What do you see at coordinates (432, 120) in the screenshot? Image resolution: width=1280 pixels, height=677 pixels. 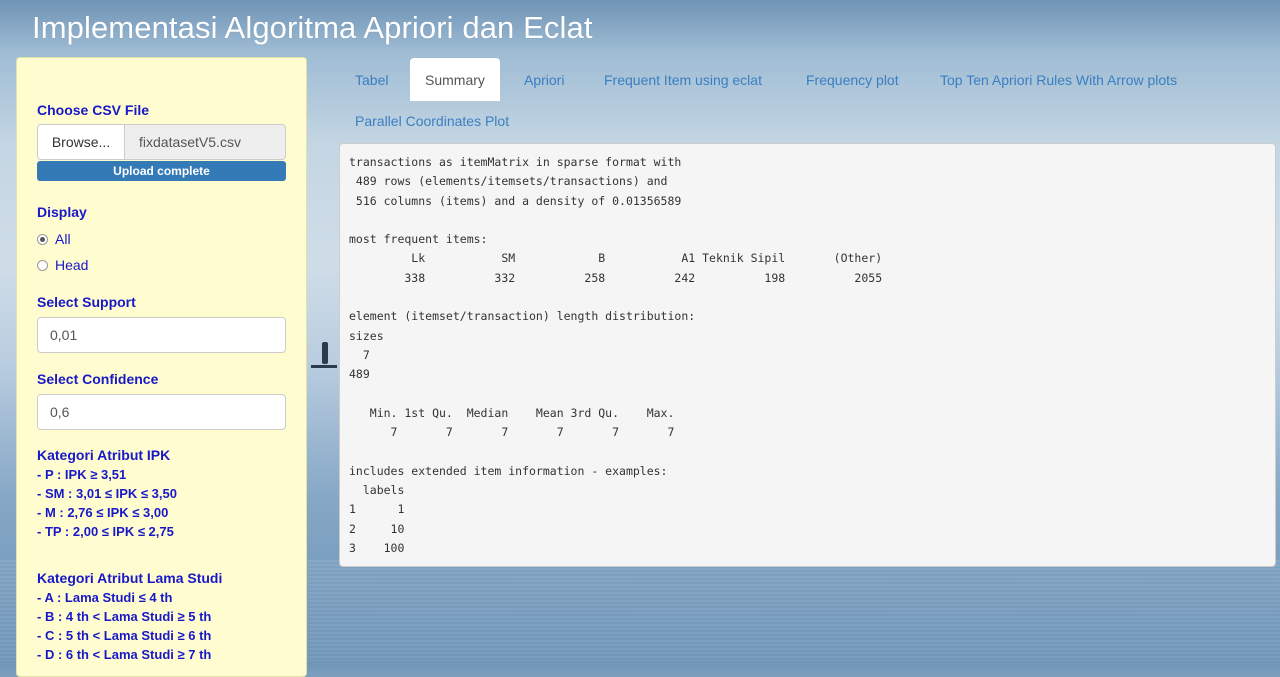 I see `tab-parallel-coordinates-plot: Parallel Coordinates Plot` at bounding box center [432, 120].